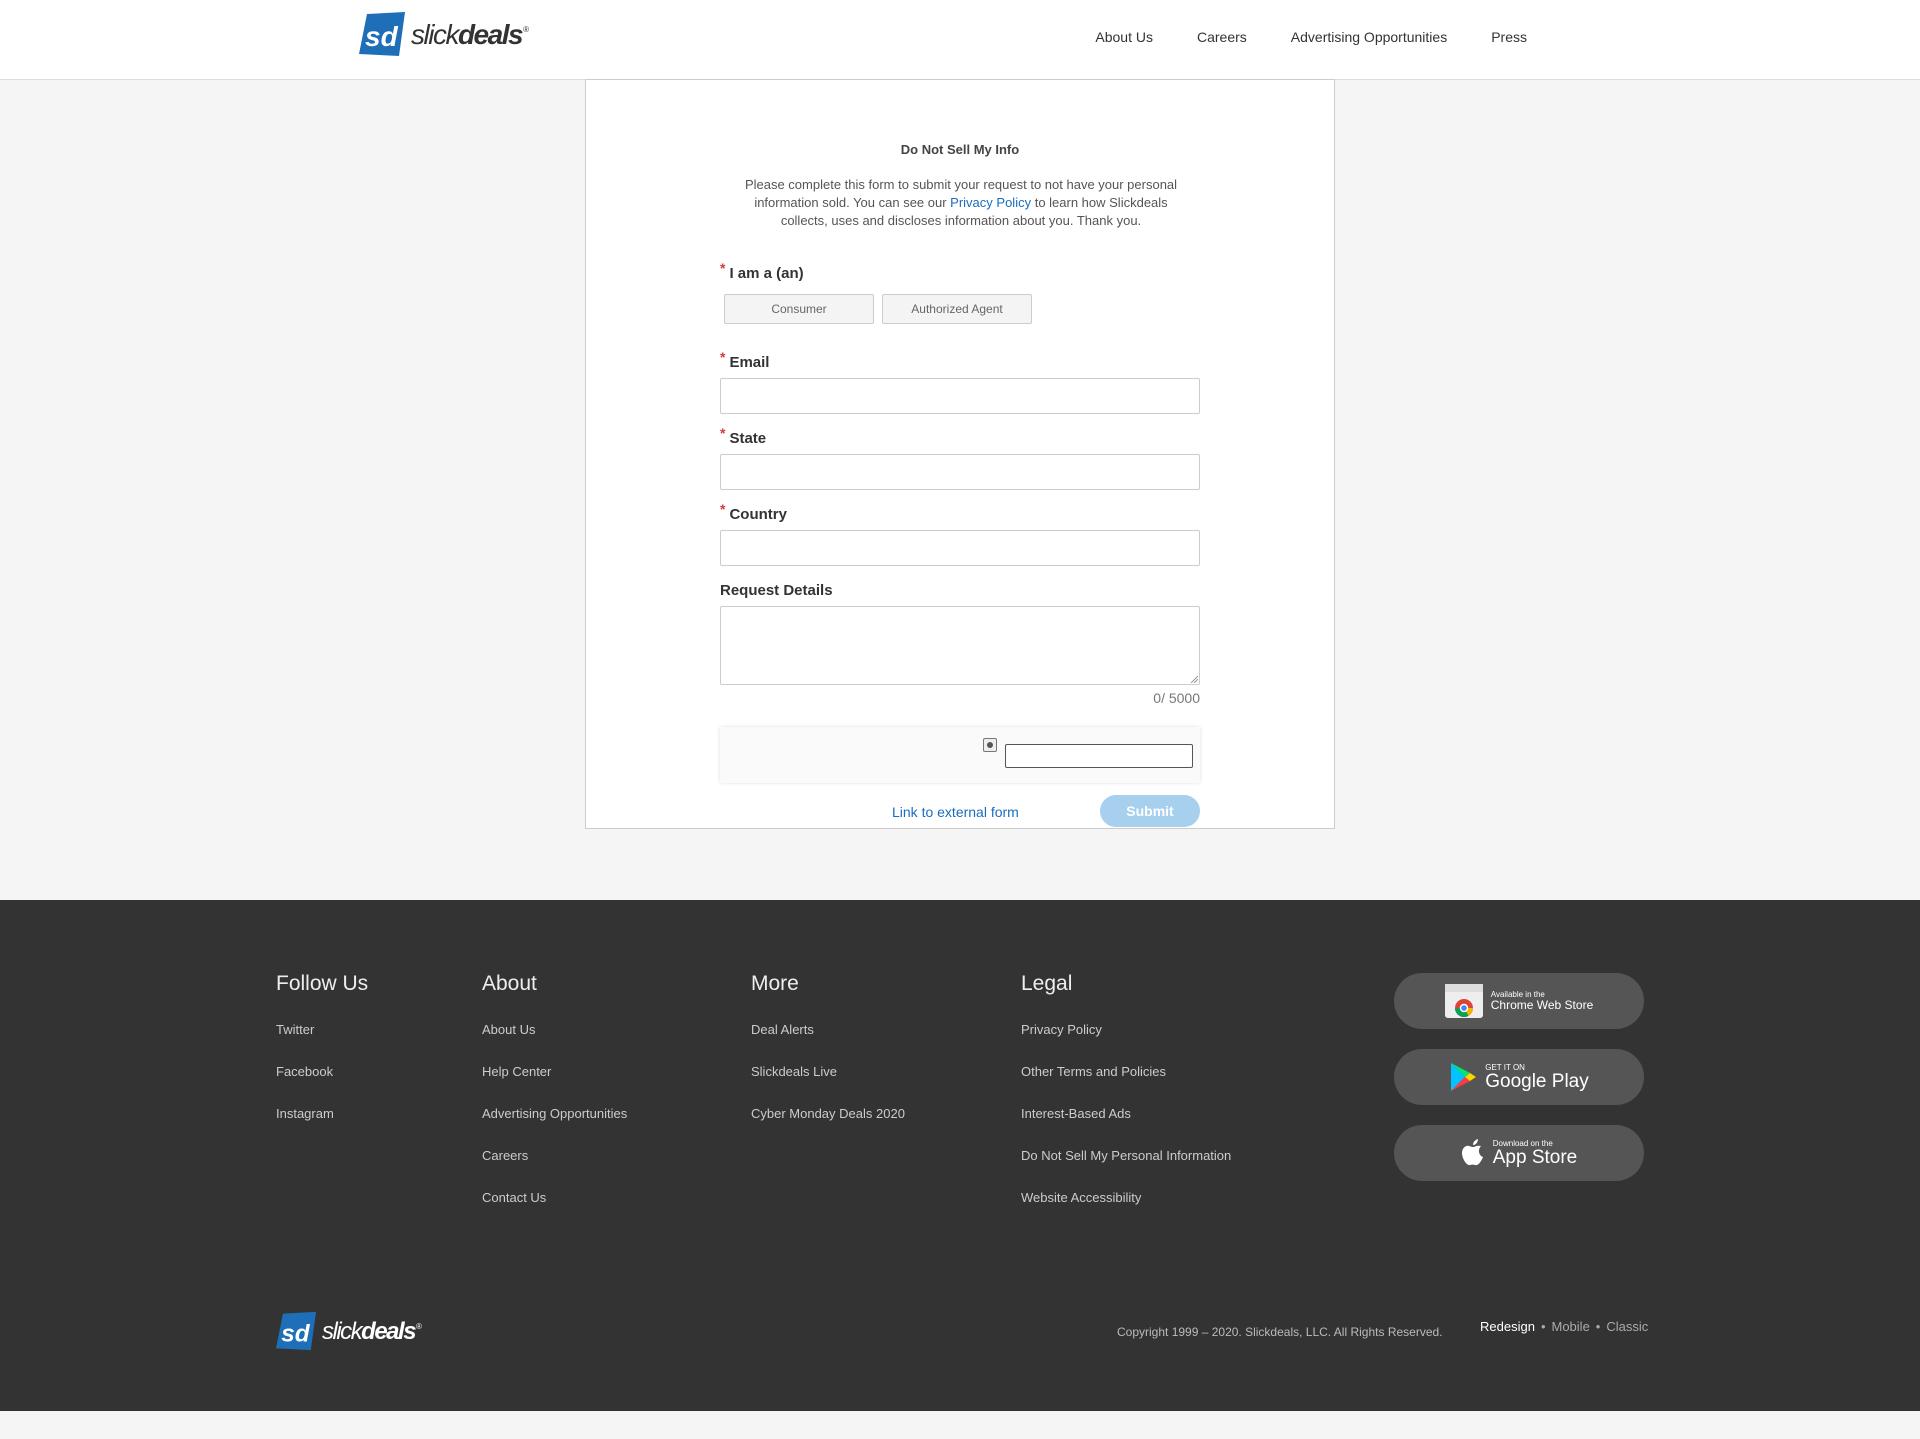 The image size is (1920, 1439). What do you see at coordinates (799, 309) in the screenshot?
I see `consumer-option-button: Consumer` at bounding box center [799, 309].